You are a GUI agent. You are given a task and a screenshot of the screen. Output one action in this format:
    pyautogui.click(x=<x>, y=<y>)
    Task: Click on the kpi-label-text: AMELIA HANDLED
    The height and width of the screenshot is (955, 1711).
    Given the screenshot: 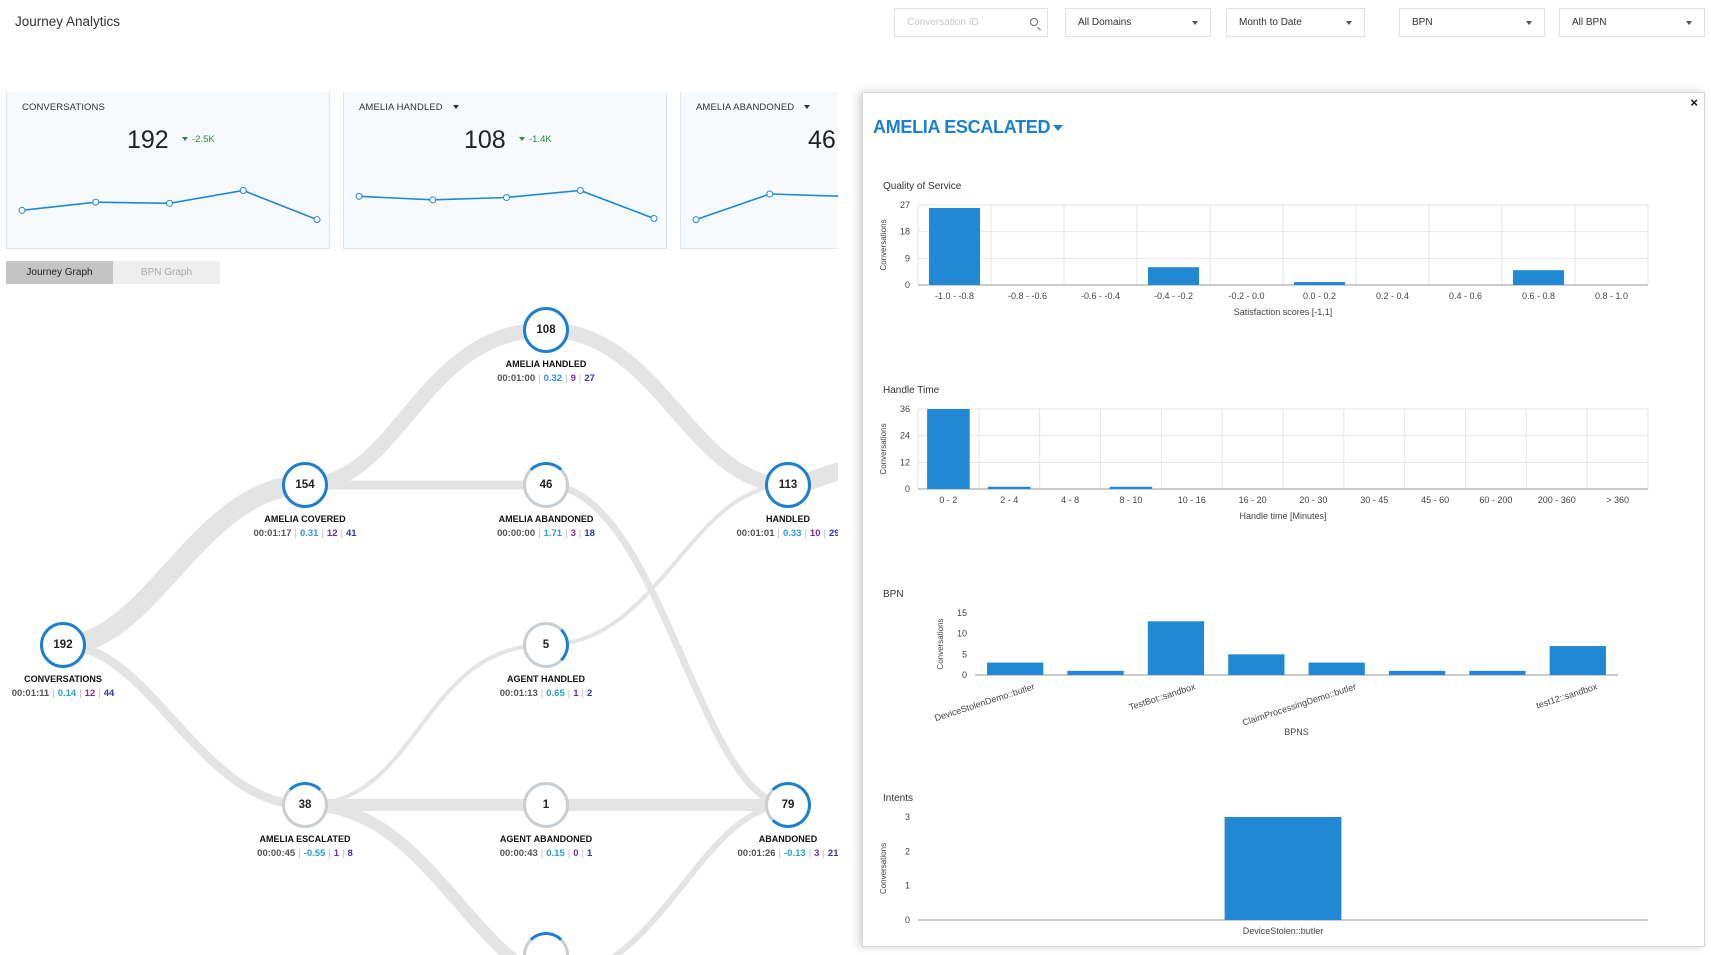 What is the action you would take?
    pyautogui.click(x=401, y=107)
    